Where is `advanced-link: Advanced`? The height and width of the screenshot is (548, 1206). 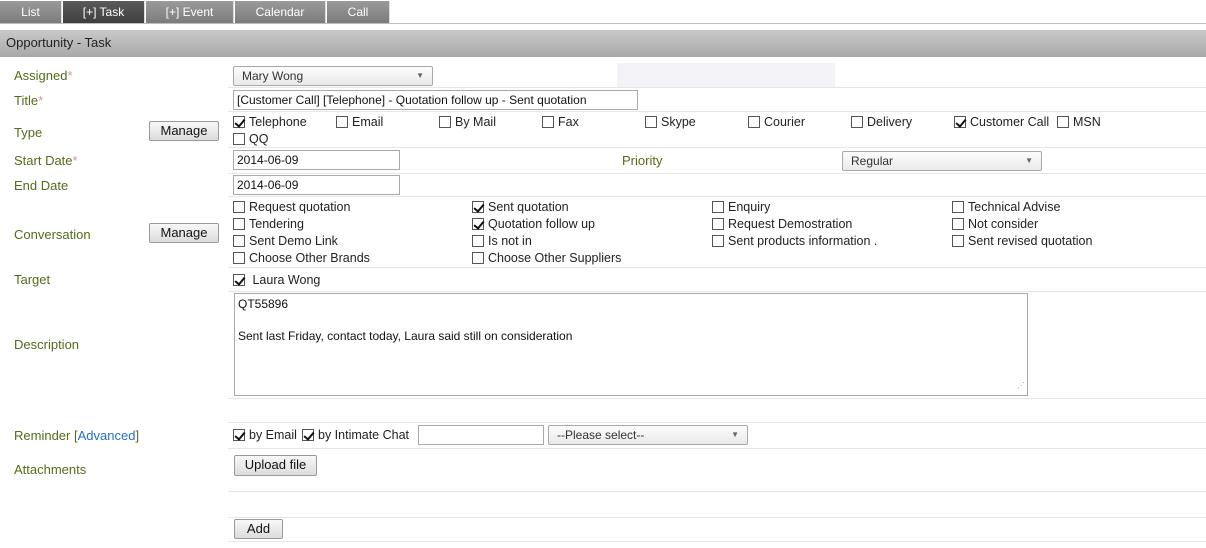
advanced-link: Advanced is located at coordinates (107, 435).